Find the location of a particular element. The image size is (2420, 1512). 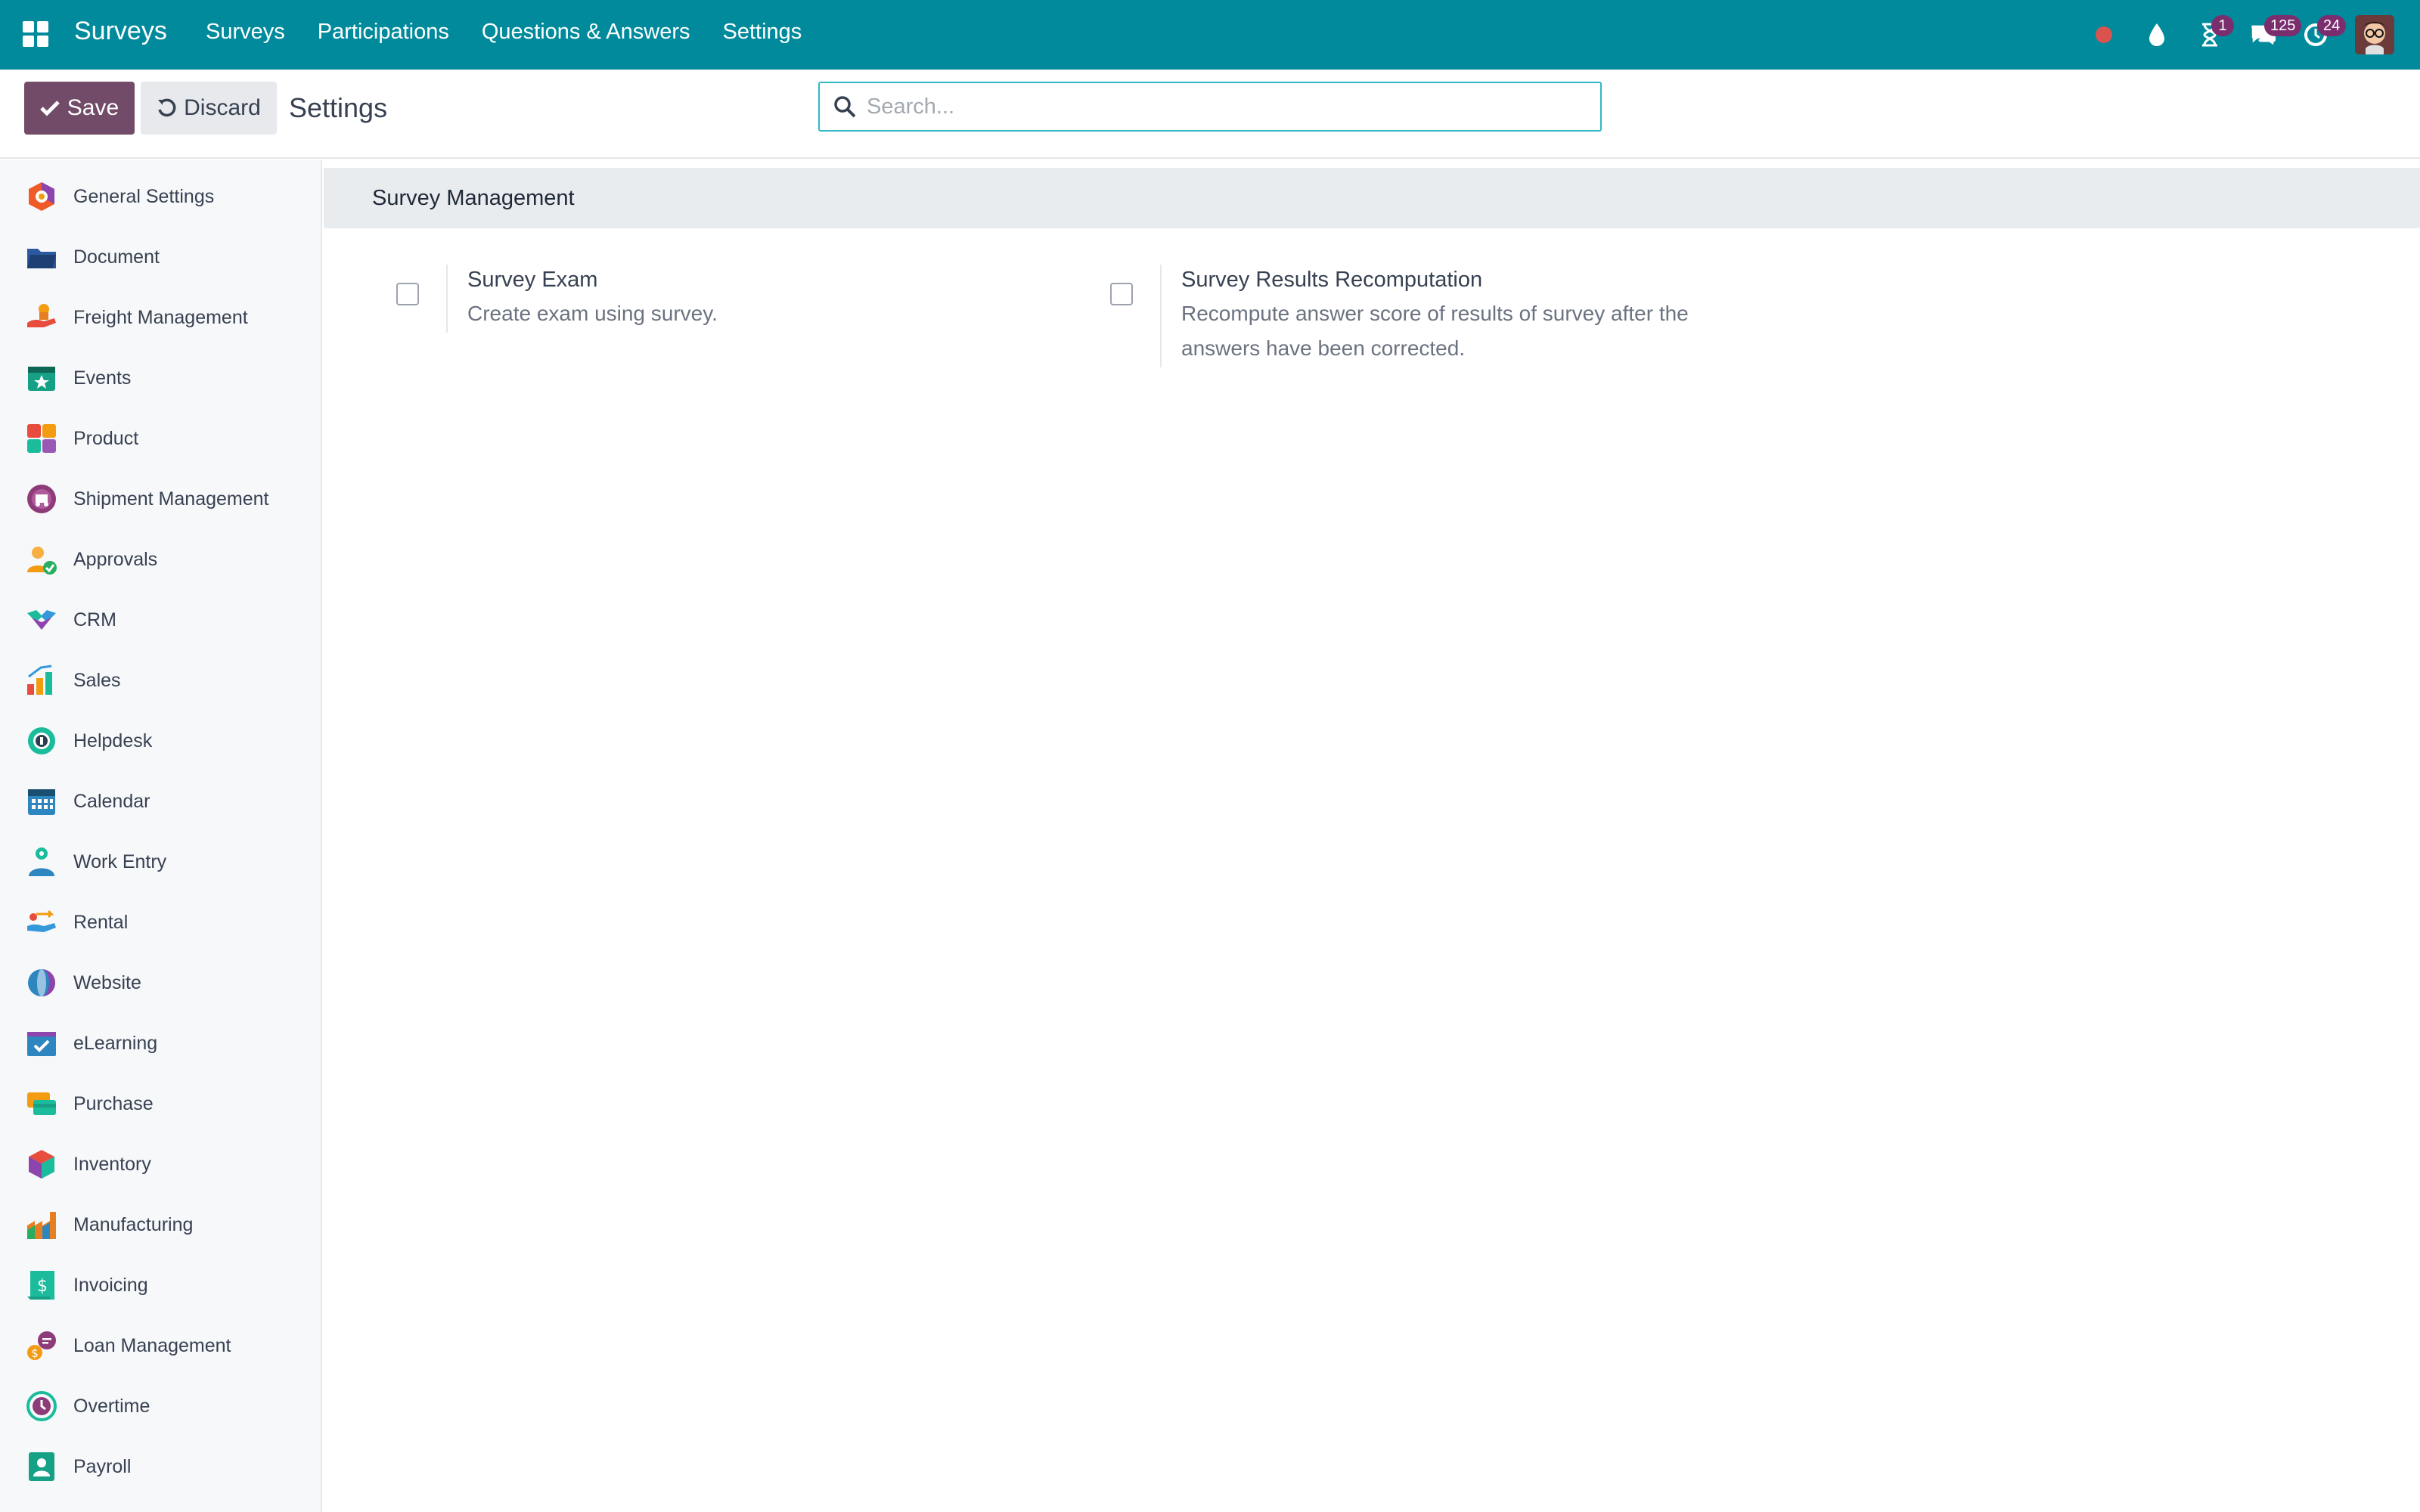

general-settings-icon is located at coordinates (41, 197).